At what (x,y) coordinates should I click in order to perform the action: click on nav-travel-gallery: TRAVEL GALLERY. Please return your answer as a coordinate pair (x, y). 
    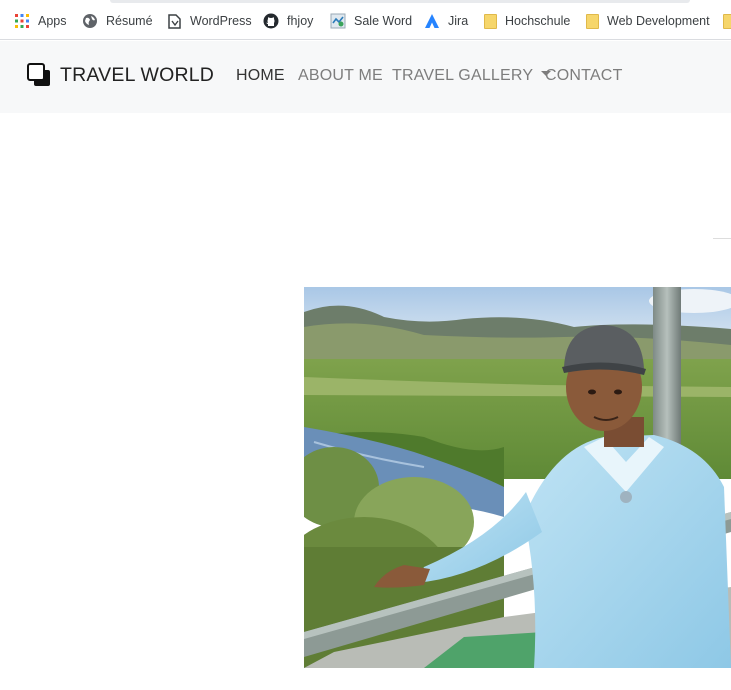
    Looking at the image, I should click on (472, 76).